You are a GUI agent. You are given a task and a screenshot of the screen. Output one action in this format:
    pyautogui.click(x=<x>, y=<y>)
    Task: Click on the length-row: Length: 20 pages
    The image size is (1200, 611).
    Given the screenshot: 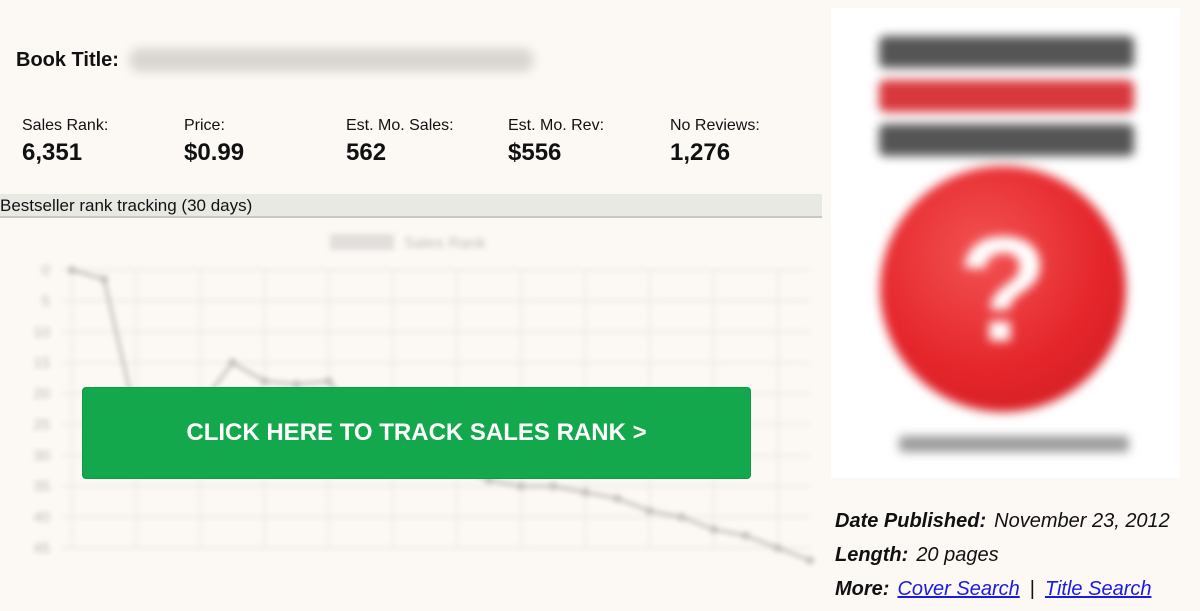 What is the action you would take?
    pyautogui.click(x=1002, y=555)
    